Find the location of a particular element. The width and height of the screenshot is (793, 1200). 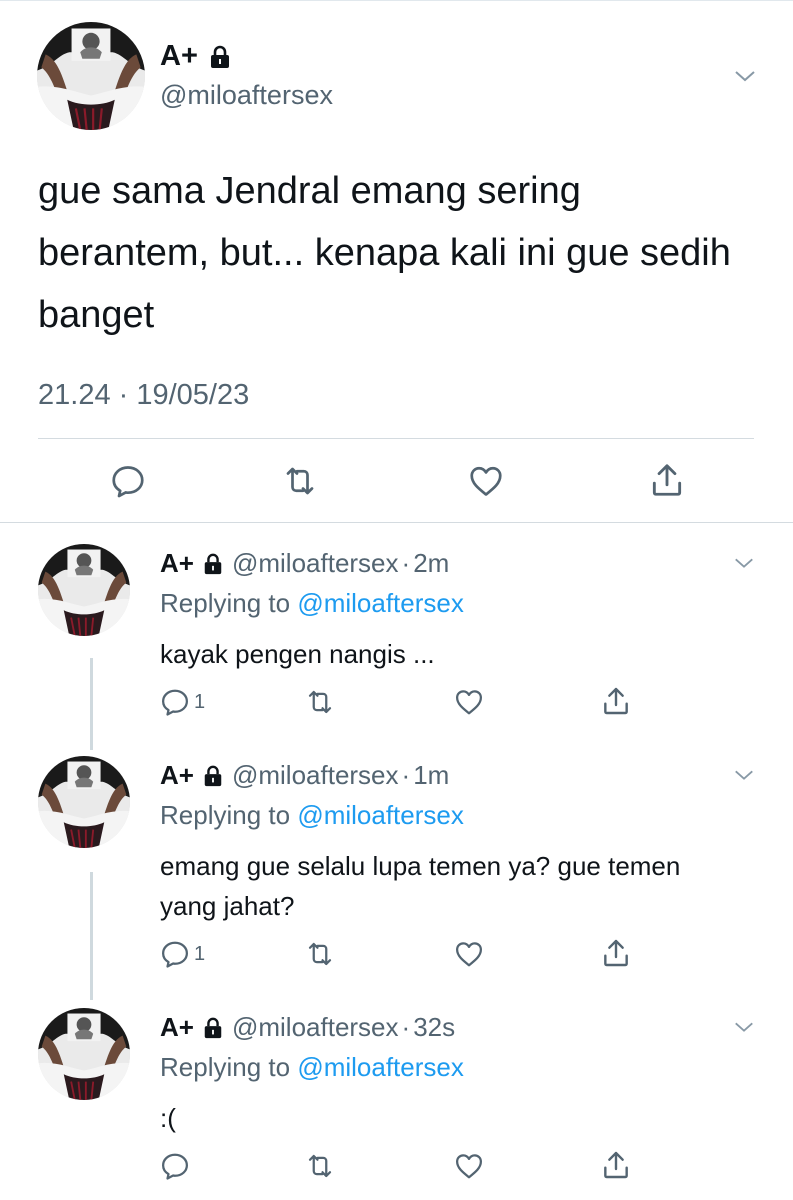

reply-header: A+ @miloaftersex · 1m is located at coordinates (304, 775).